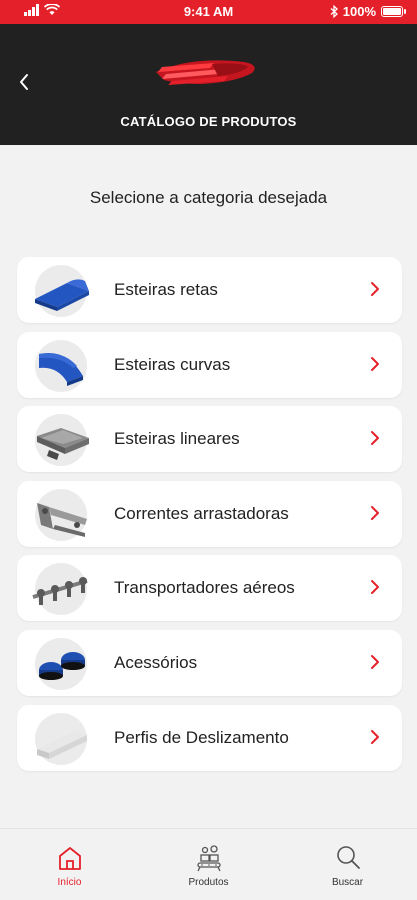 The height and width of the screenshot is (900, 417). Describe the element at coordinates (70, 858) in the screenshot. I see `home-icon` at that location.